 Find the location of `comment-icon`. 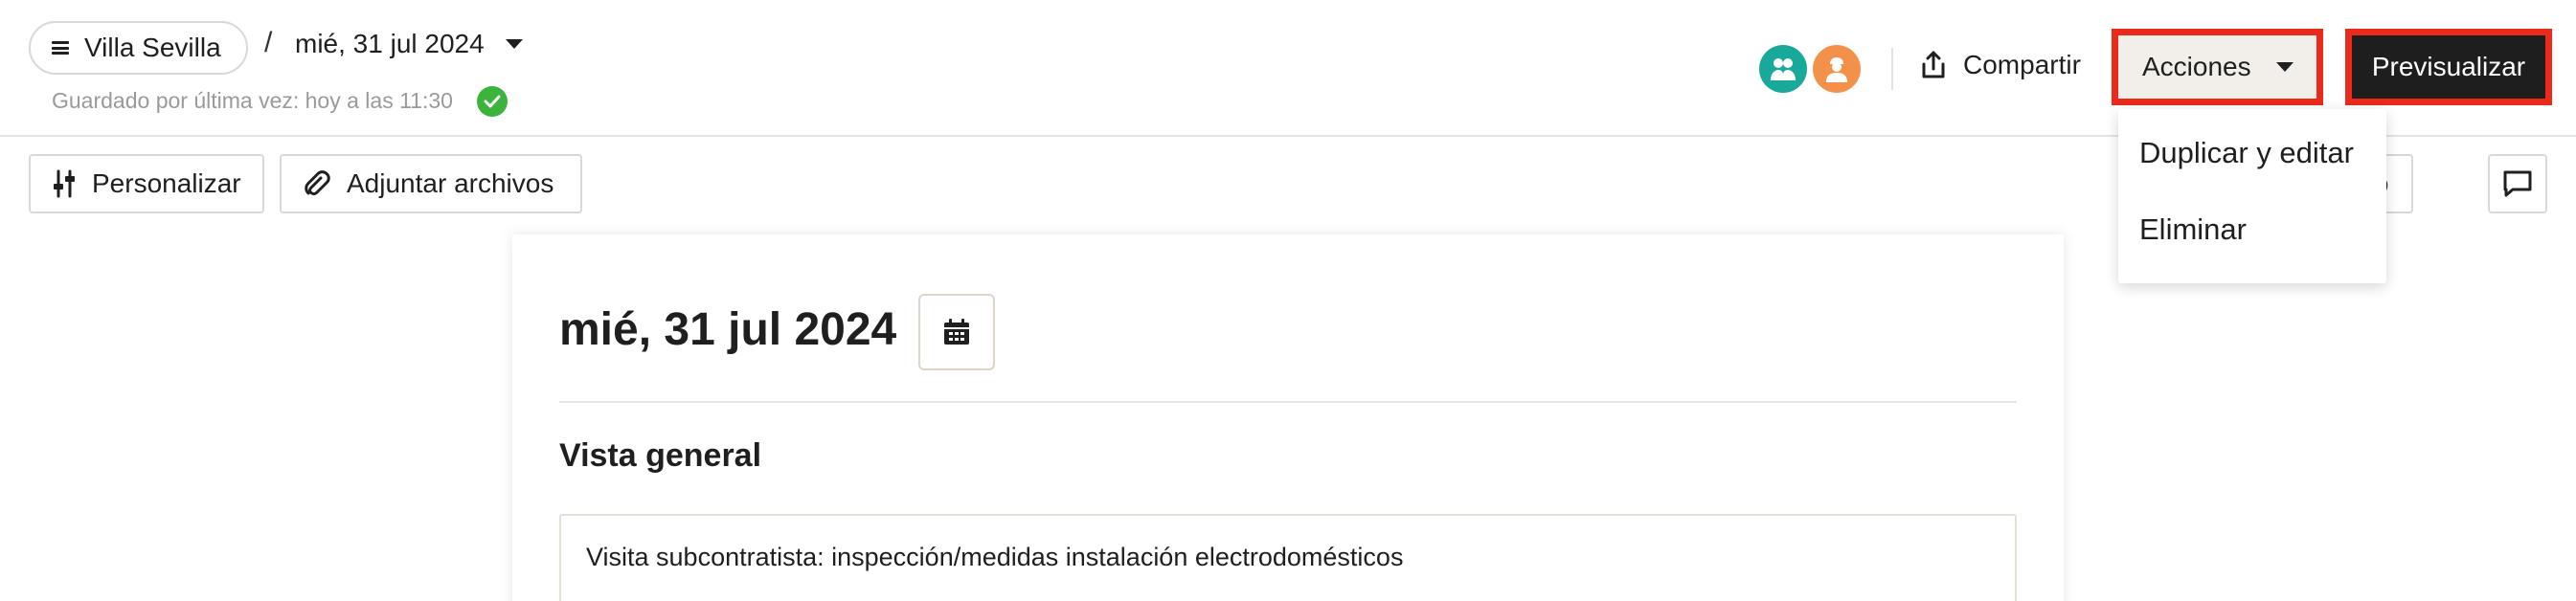

comment-icon is located at coordinates (2517, 183).